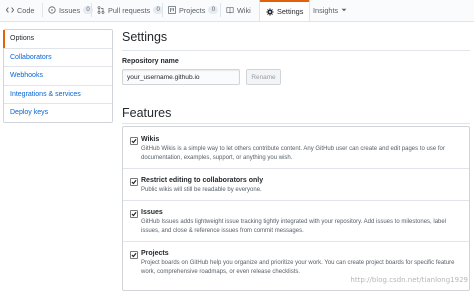 The width and height of the screenshot is (474, 291). I want to click on tab-settings: Settings, so click(285, 10).